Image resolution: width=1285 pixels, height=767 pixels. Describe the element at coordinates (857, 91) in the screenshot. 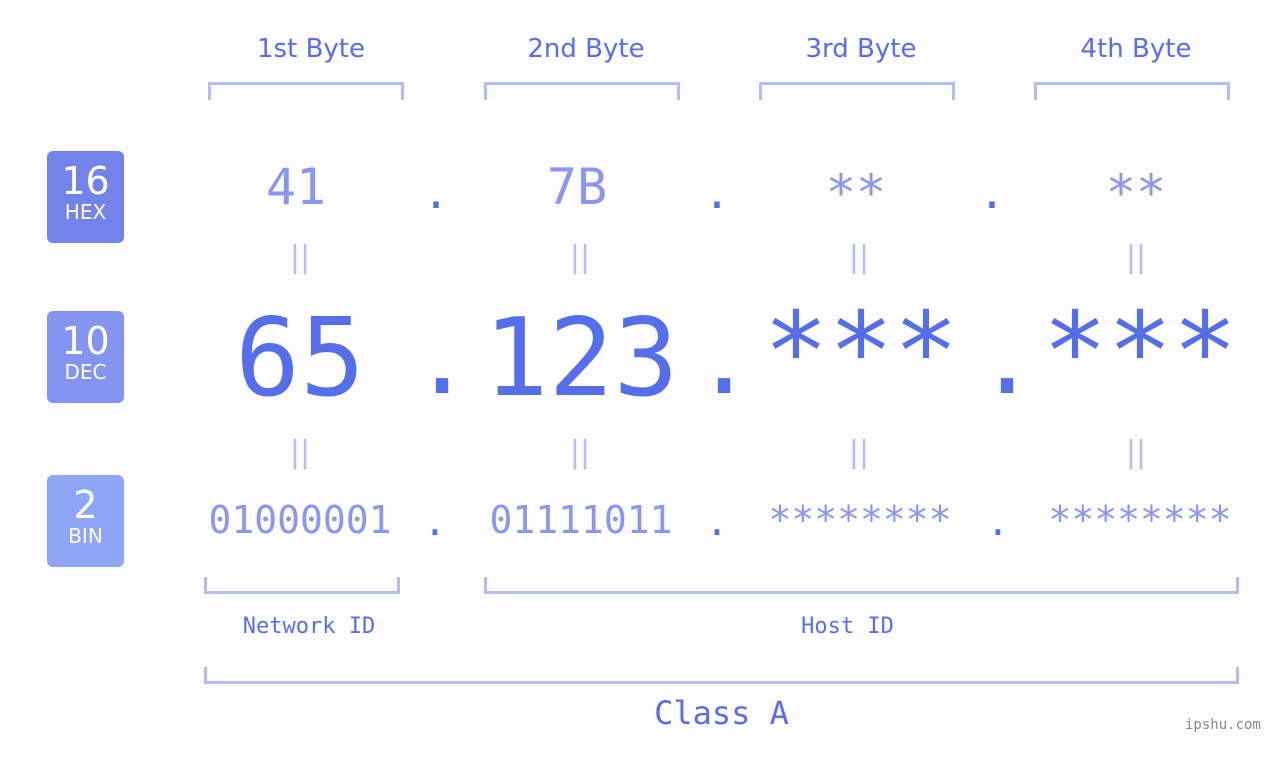

I see `byte-3-bracket` at that location.